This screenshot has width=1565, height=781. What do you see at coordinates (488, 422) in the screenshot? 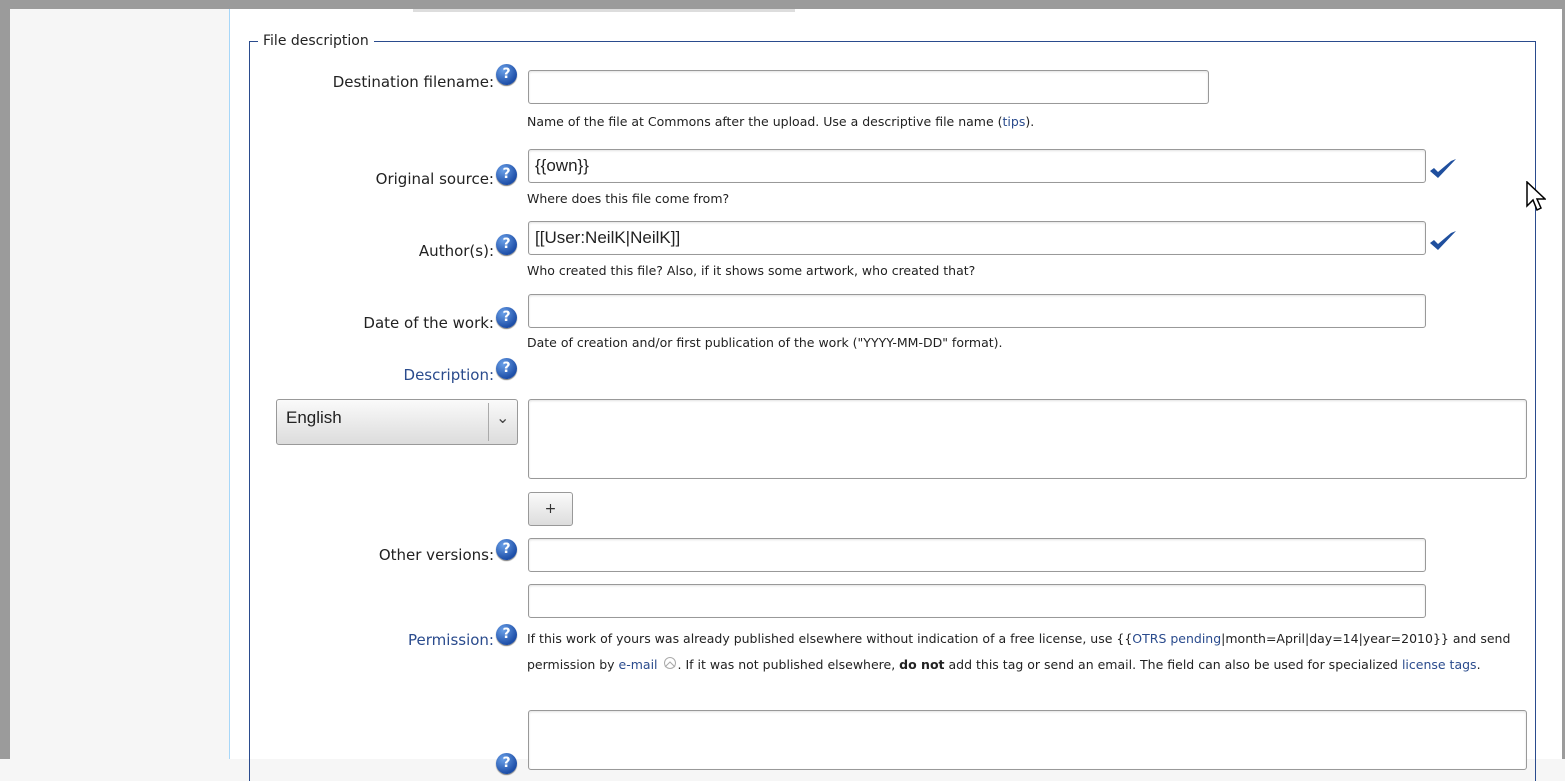
I see `select-divider` at bounding box center [488, 422].